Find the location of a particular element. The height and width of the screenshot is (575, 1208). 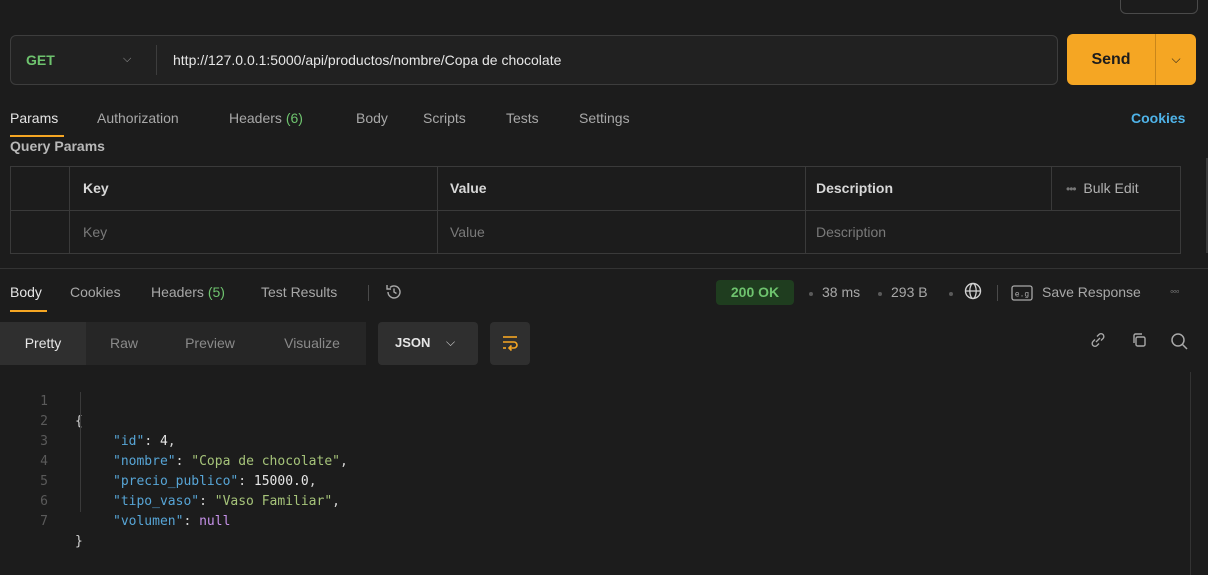

more-options-icon: ◦◦◦ is located at coordinates (1175, 292).